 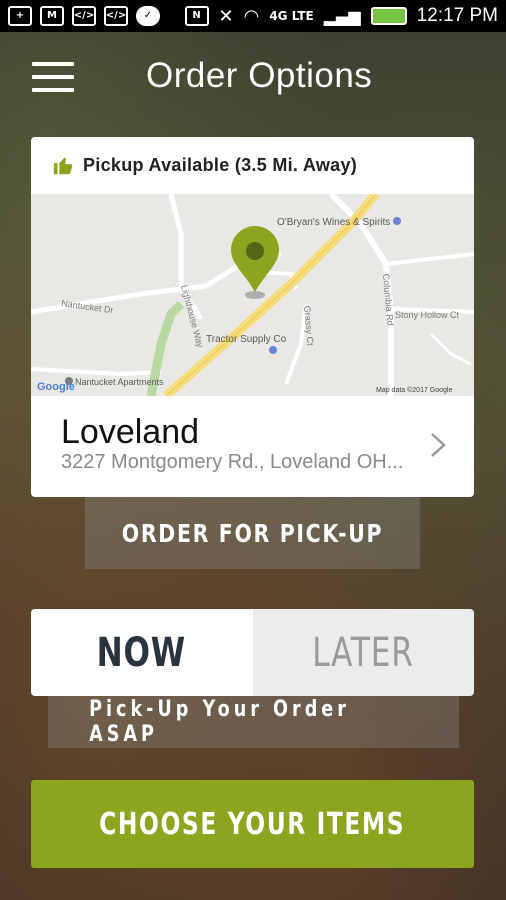 What do you see at coordinates (56, 387) in the screenshot?
I see `google-logo: Google` at bounding box center [56, 387].